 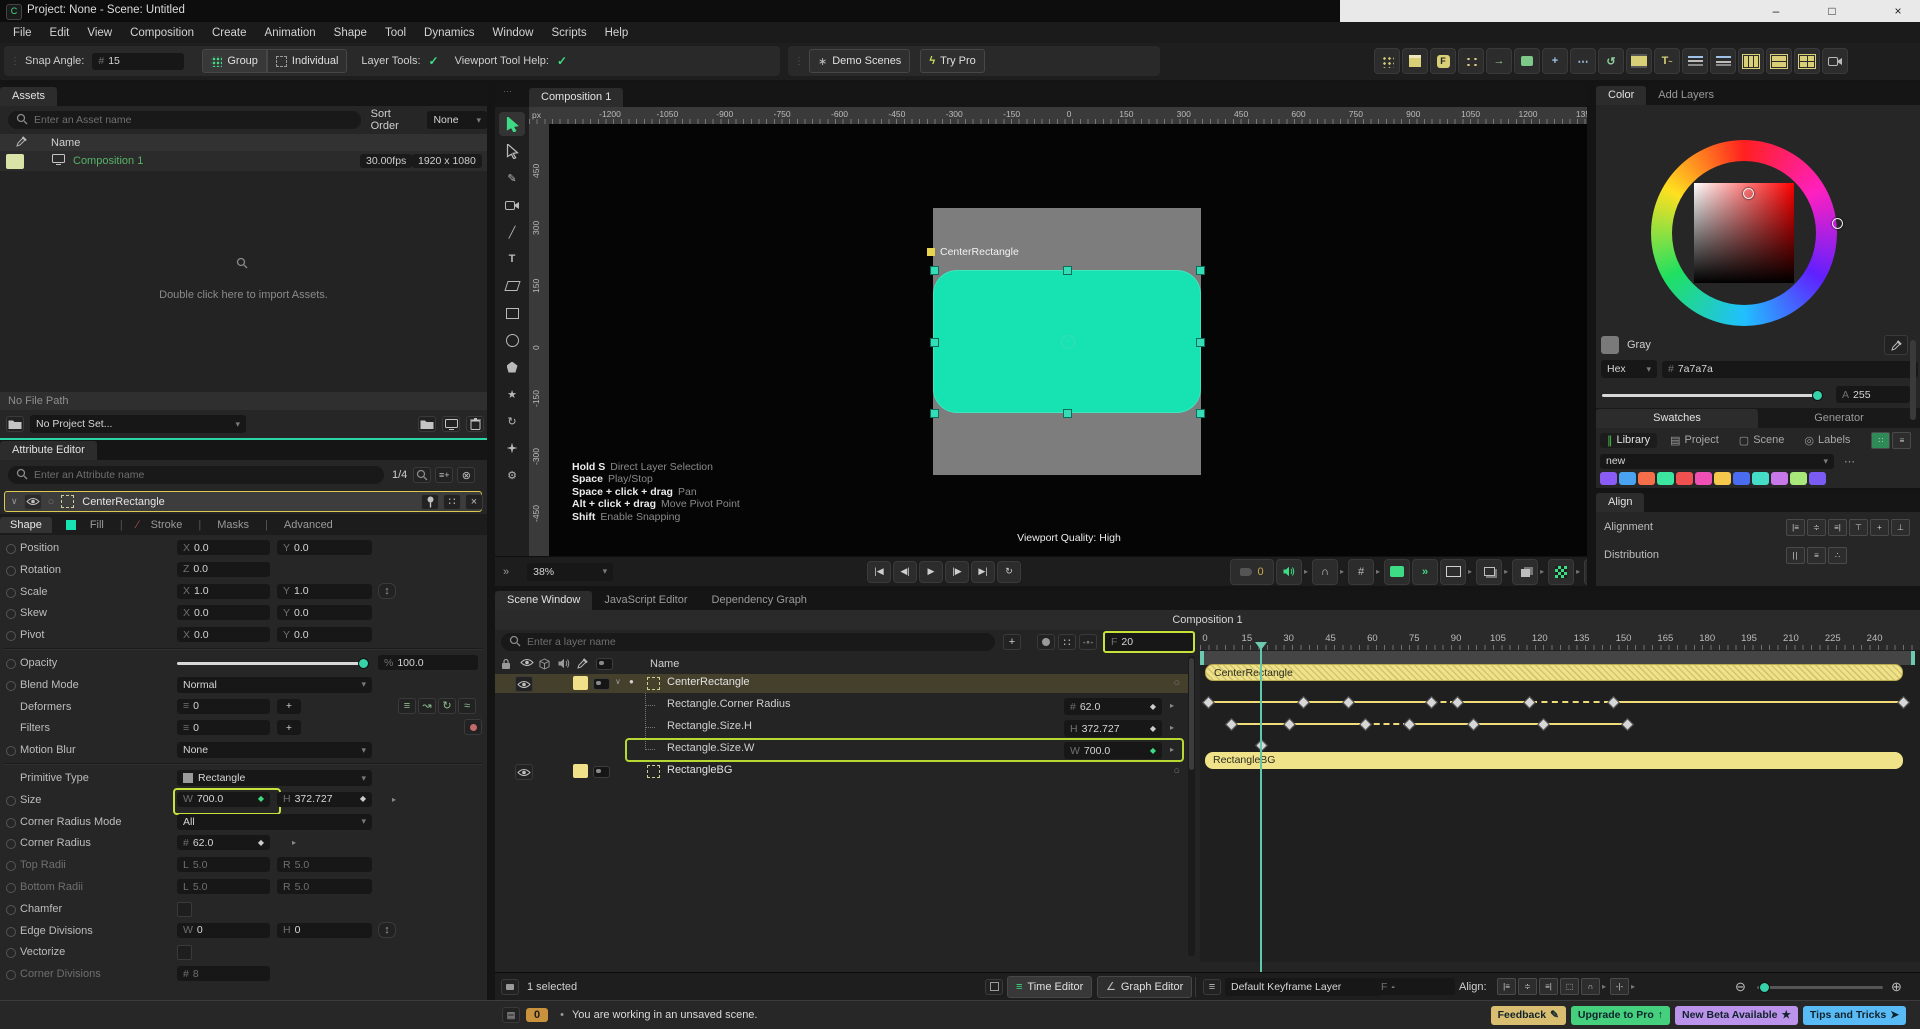 I want to click on attribute-field: ≡ 0, so click(x=223, y=728).